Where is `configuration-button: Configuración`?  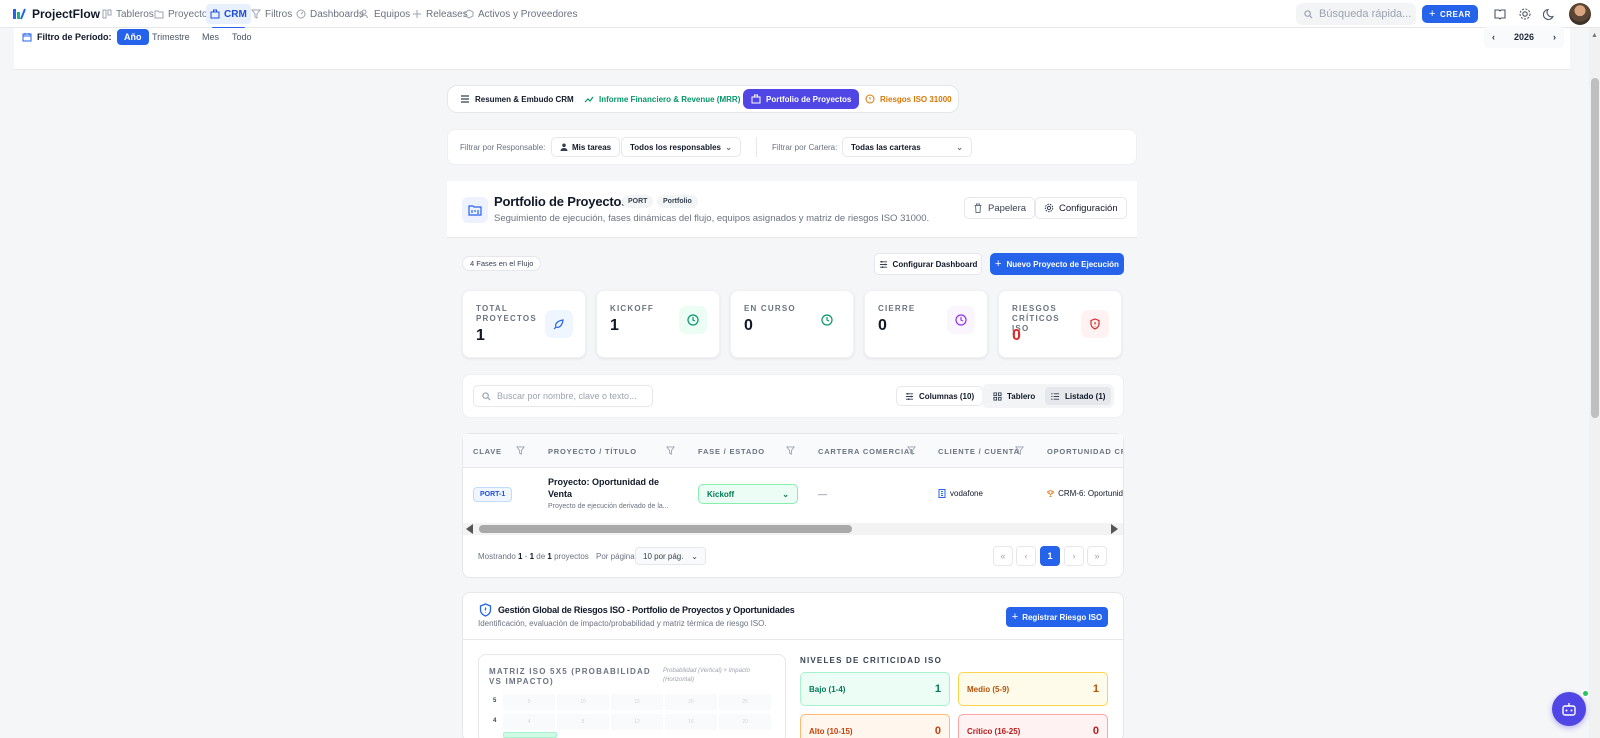
configuration-button: Configuración is located at coordinates (1081, 208).